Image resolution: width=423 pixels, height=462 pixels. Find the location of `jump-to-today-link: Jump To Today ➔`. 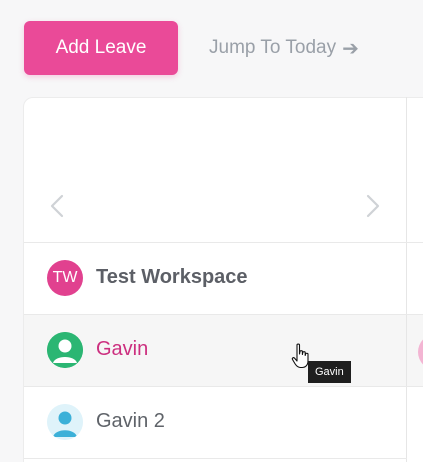

jump-to-today-link: Jump To Today ➔ is located at coordinates (284, 48).